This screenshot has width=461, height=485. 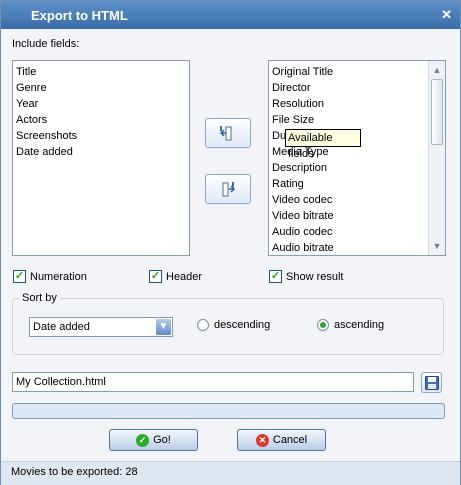 What do you see at coordinates (61, 327) in the screenshot?
I see `sort-field-value: Date added` at bounding box center [61, 327].